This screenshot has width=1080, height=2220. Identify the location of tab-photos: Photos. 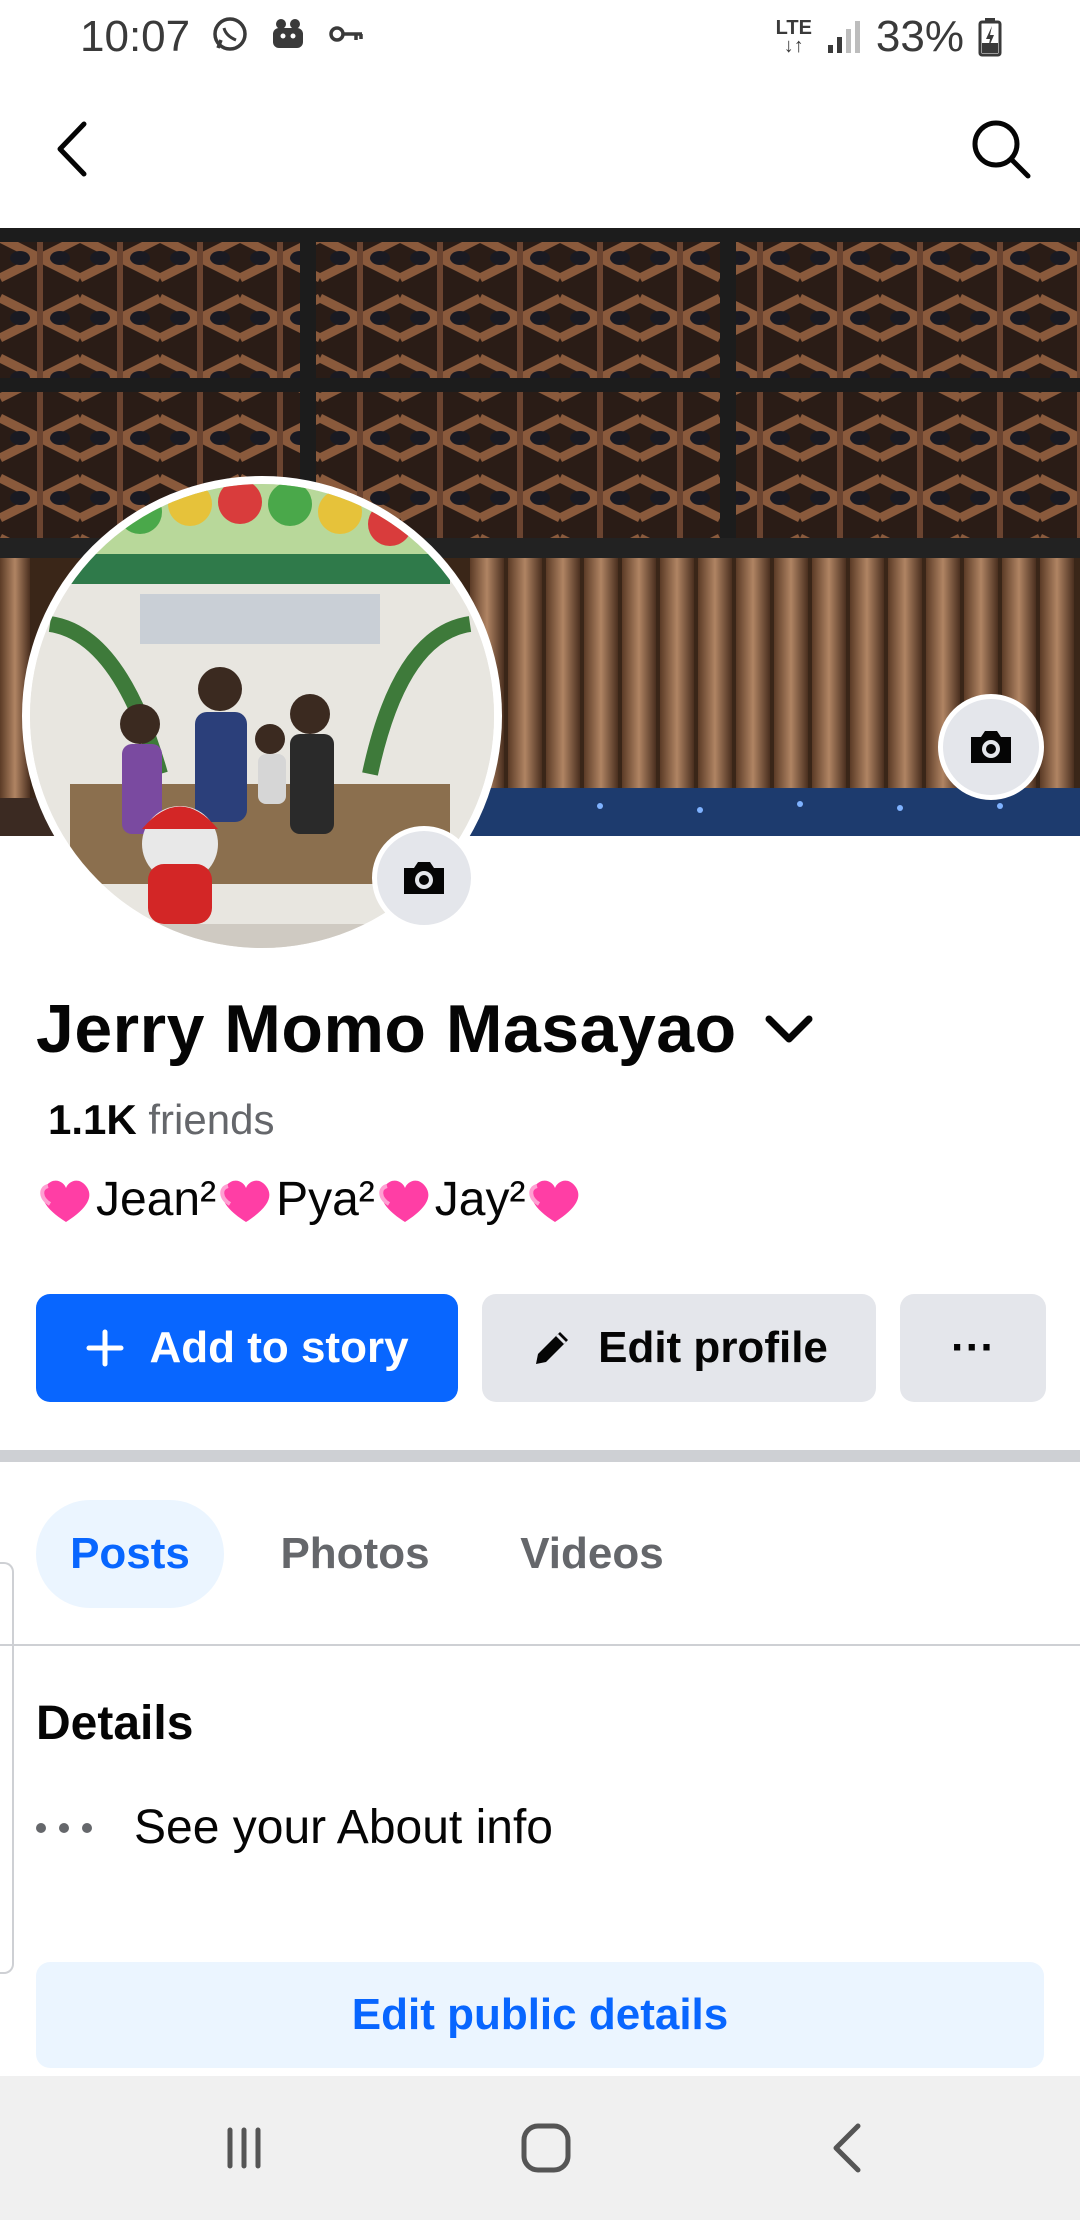
(355, 1554).